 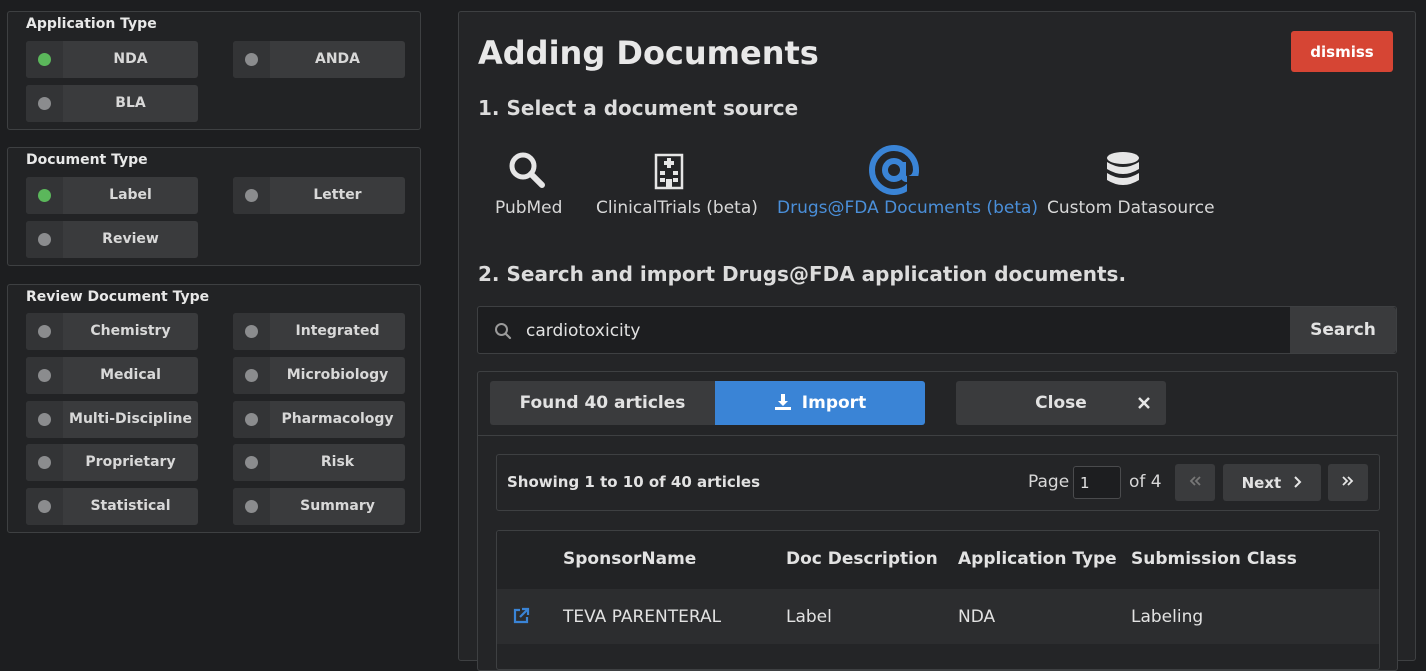 I want to click on toggle-review: Review, so click(x=112, y=239).